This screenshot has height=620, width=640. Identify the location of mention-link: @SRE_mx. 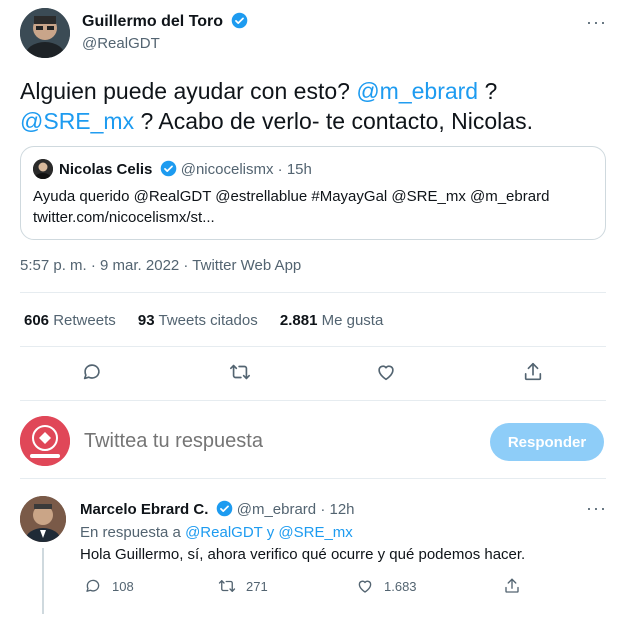
(77, 121).